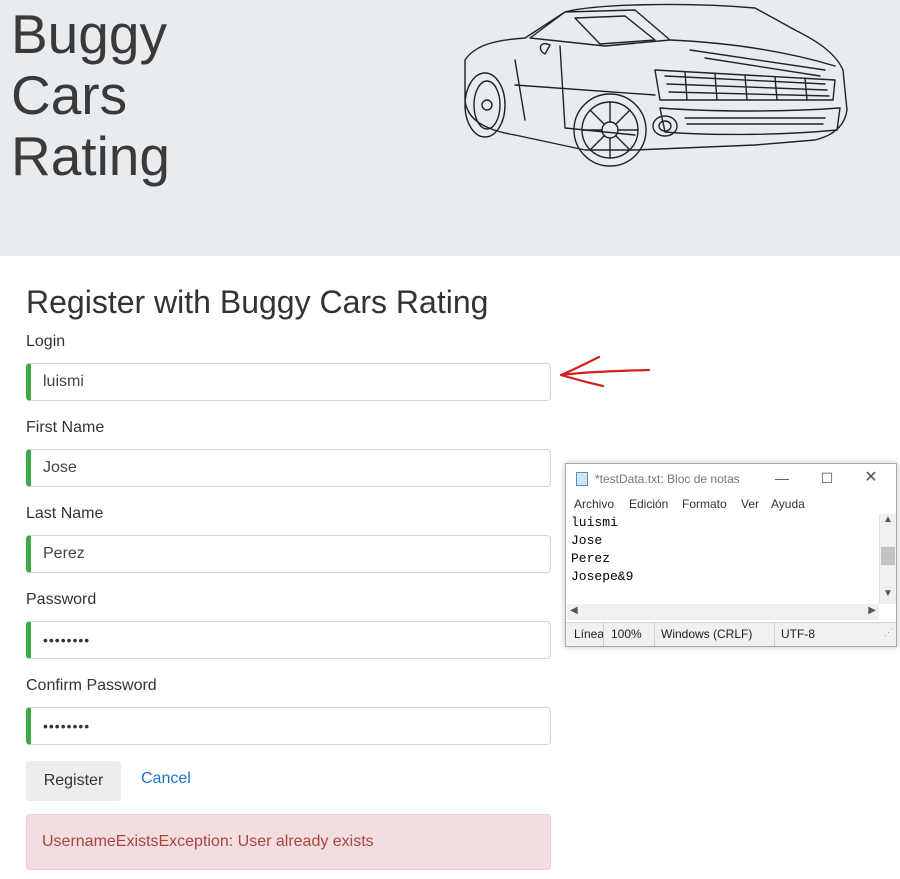  I want to click on menu-item-edicion: Edición, so click(648, 504).